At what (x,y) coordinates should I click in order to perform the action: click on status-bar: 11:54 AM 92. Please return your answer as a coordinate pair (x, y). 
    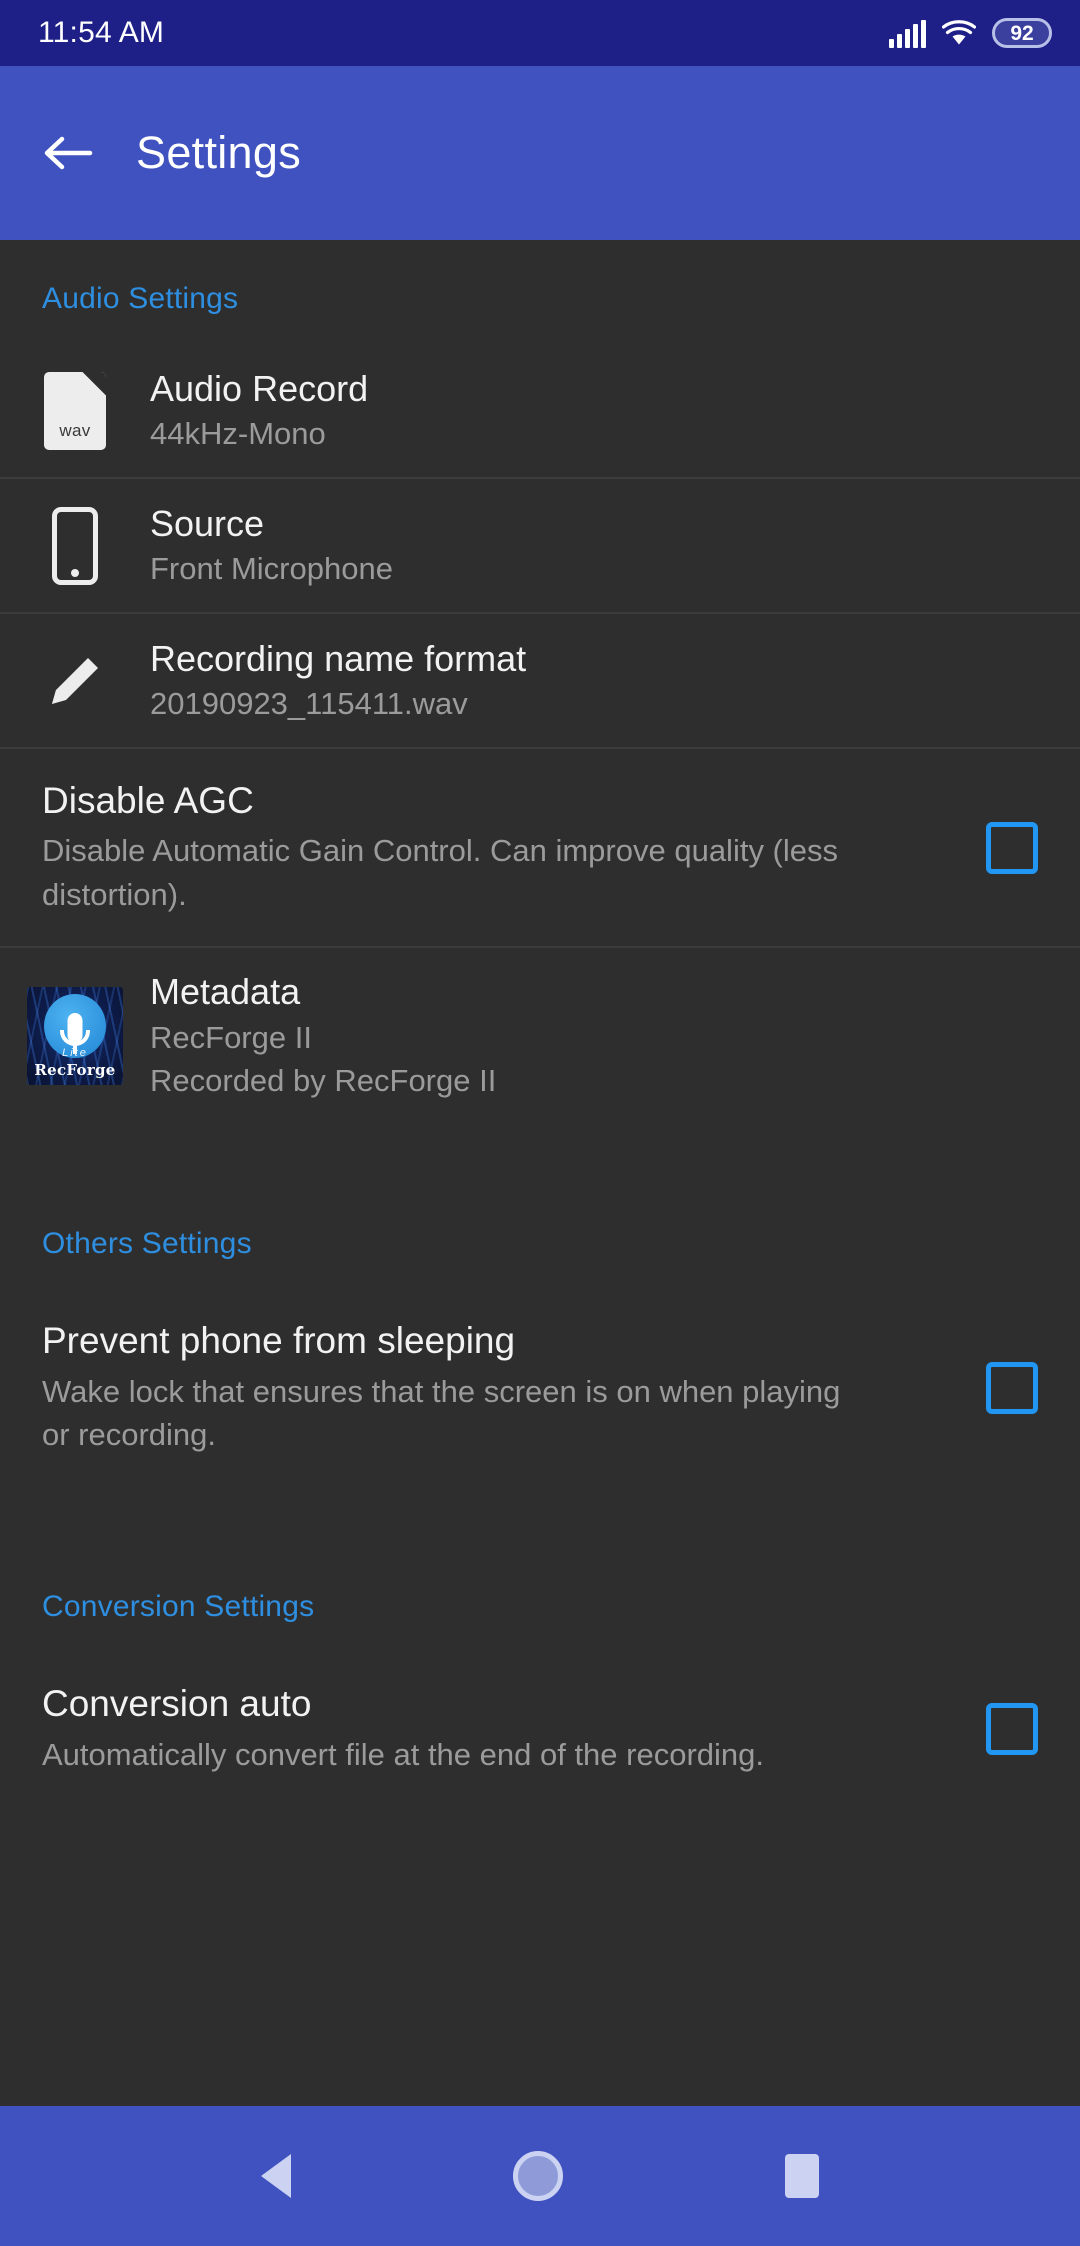
    Looking at the image, I should click on (540, 33).